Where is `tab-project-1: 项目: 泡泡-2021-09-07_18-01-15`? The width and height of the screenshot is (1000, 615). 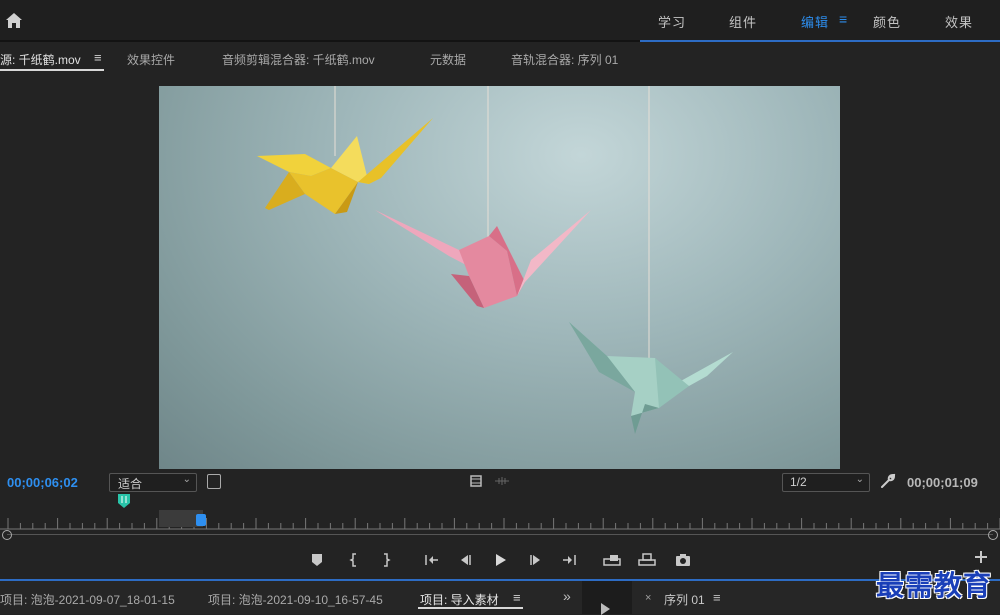
tab-project-1: 项目: 泡泡-2021-09-07_18-01-15 is located at coordinates (87, 599).